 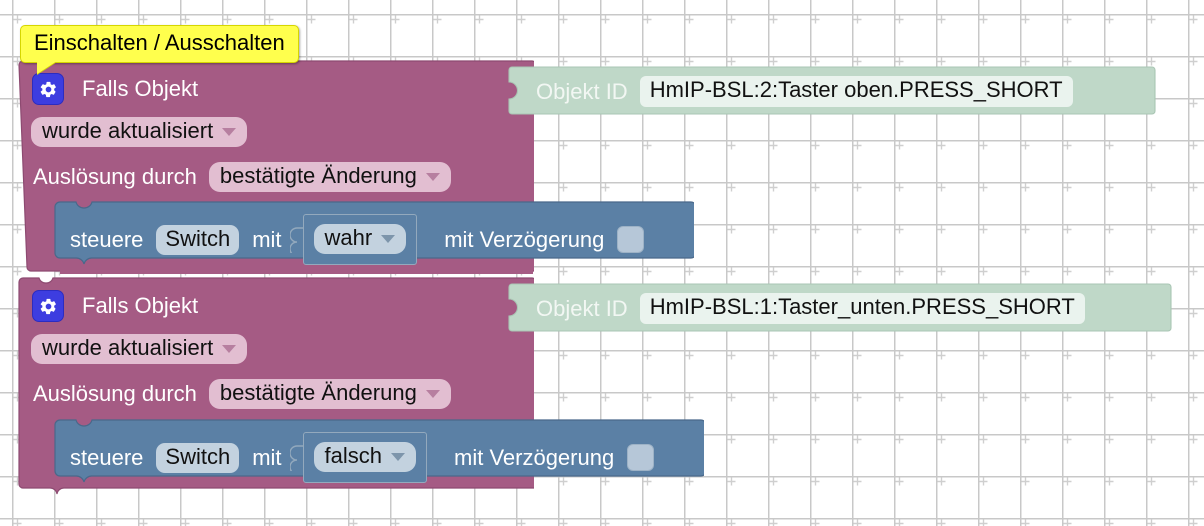 What do you see at coordinates (267, 239) in the screenshot?
I see `action-with-label-1: mit` at bounding box center [267, 239].